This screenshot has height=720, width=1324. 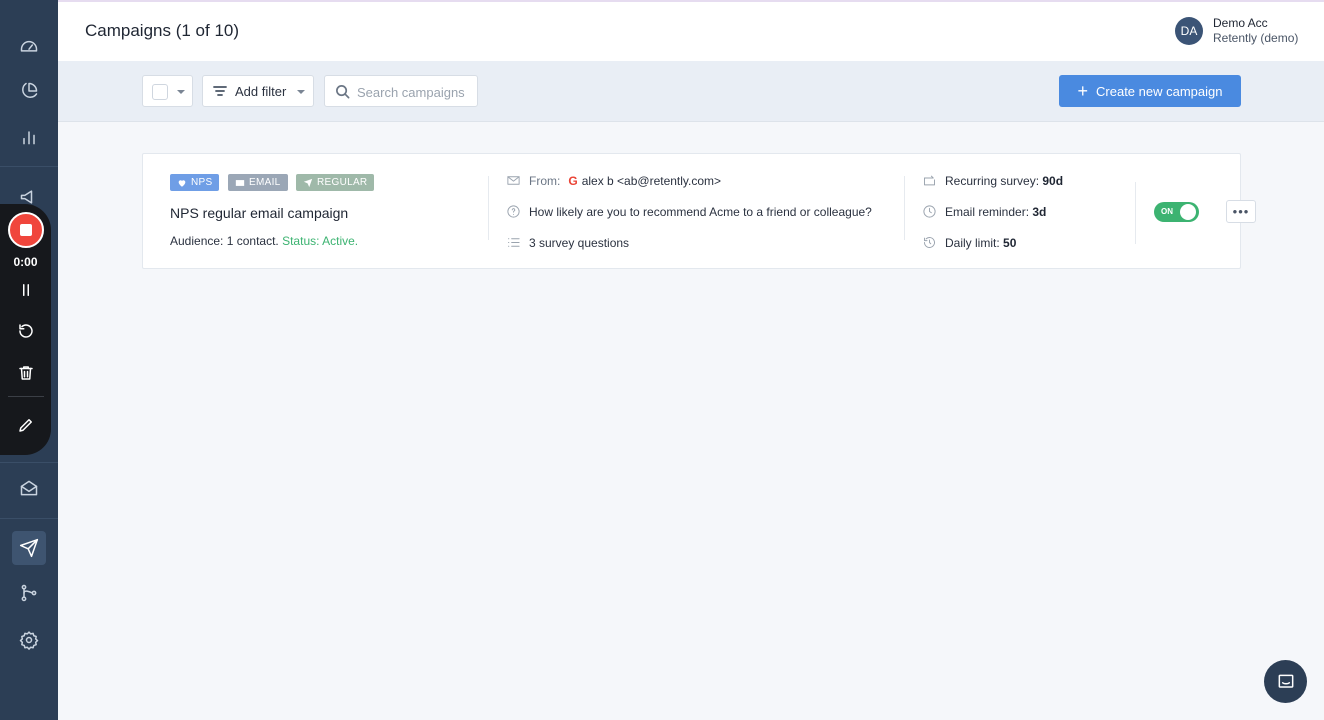 What do you see at coordinates (26, 396) in the screenshot?
I see `recorder-divider` at bounding box center [26, 396].